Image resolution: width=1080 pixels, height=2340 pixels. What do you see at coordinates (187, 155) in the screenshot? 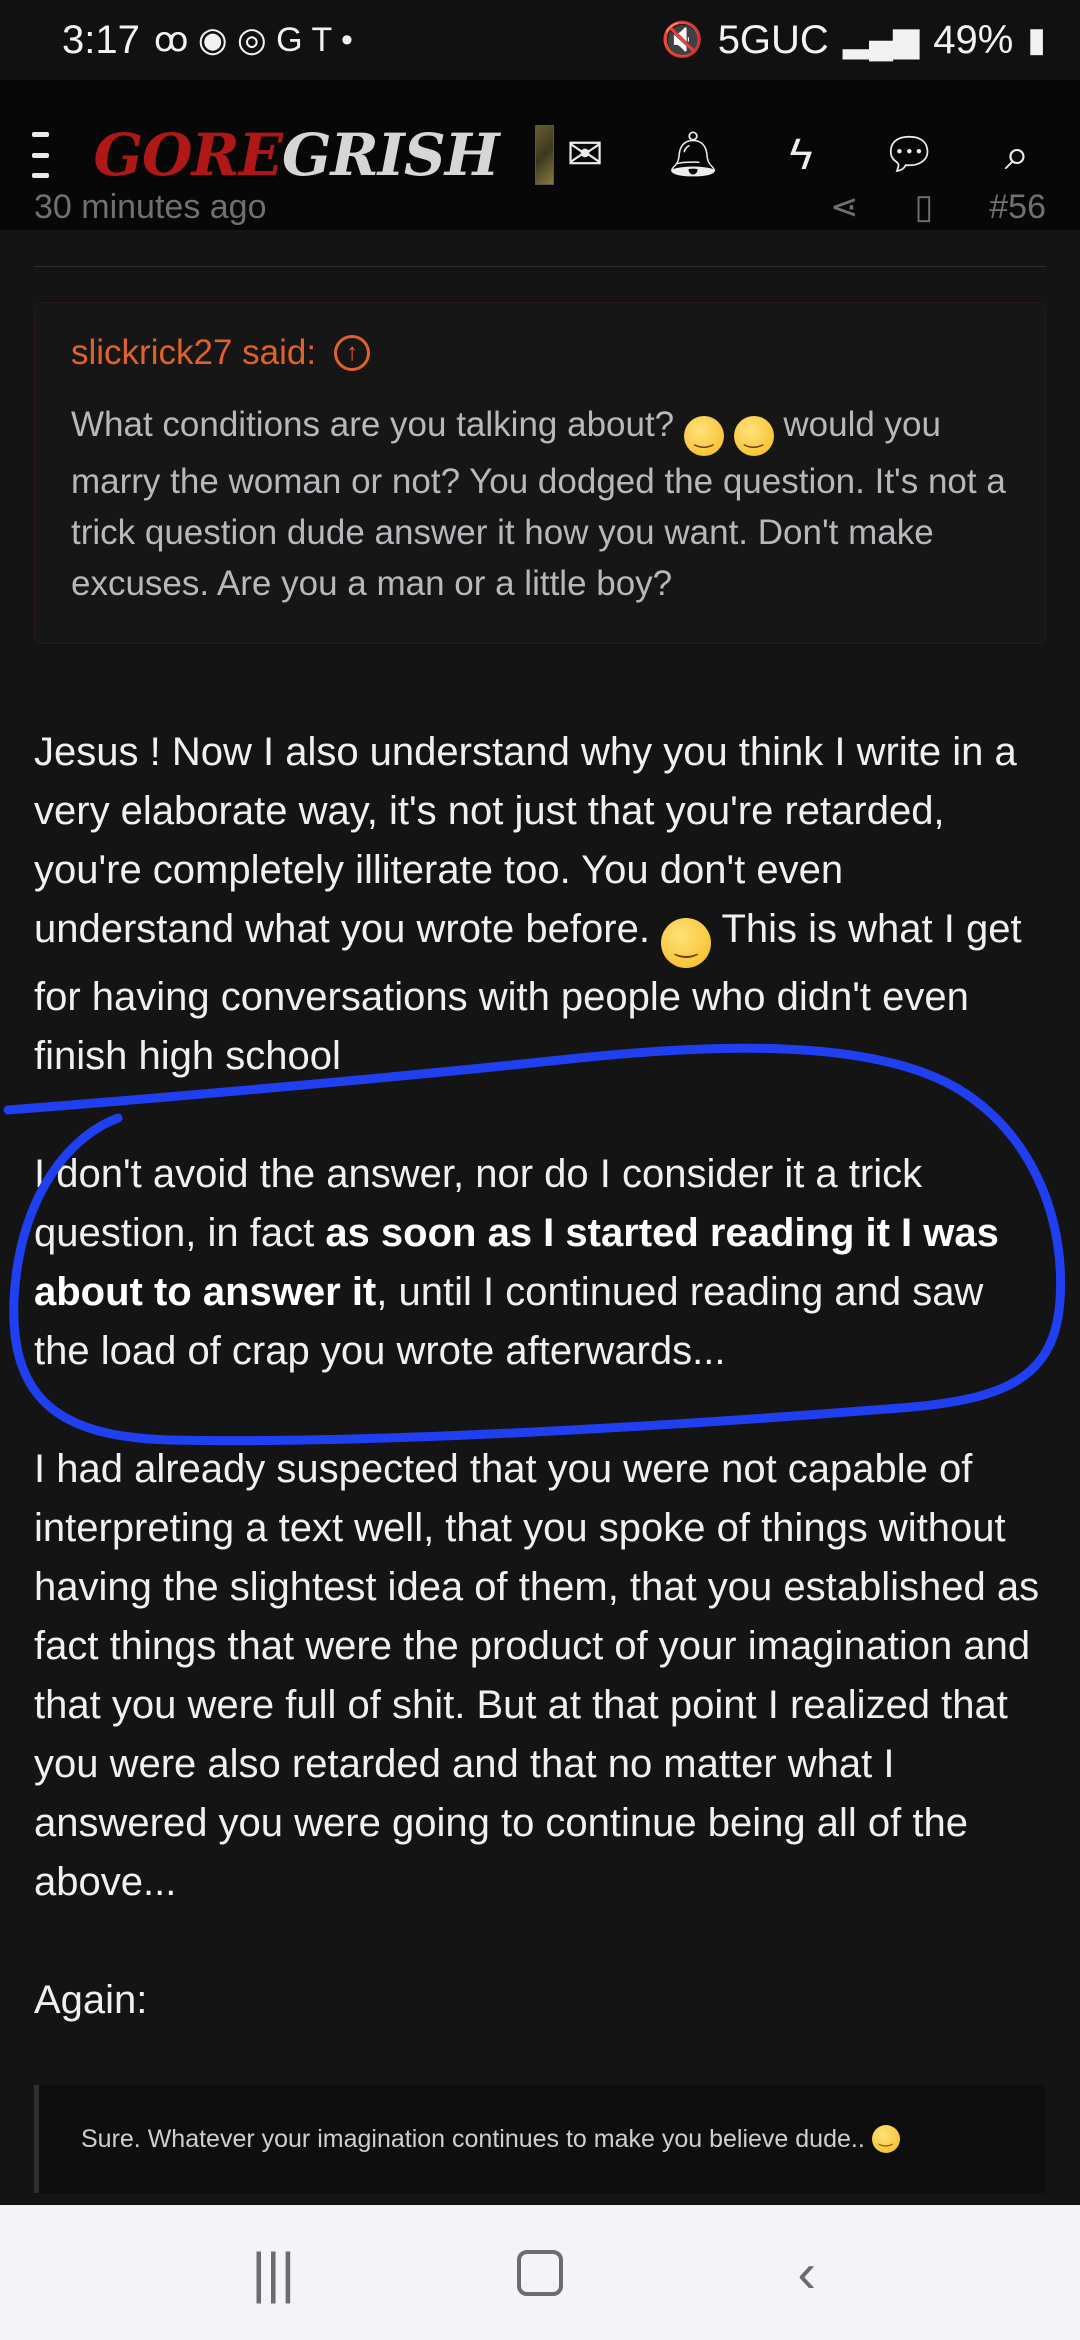
I see `logo-part-gore: GORE` at bounding box center [187, 155].